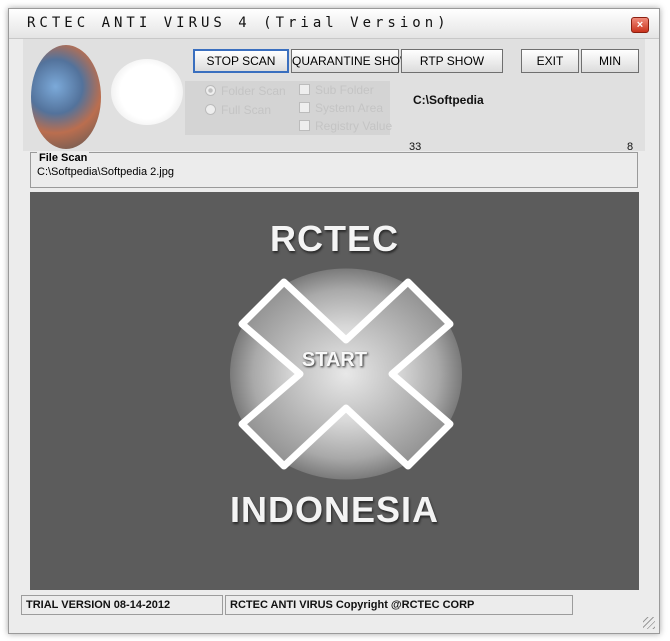  What do you see at coordinates (238, 23) in the screenshot?
I see `window-title: RCTEC ANTI VIRUS 4 (Trial Version)` at bounding box center [238, 23].